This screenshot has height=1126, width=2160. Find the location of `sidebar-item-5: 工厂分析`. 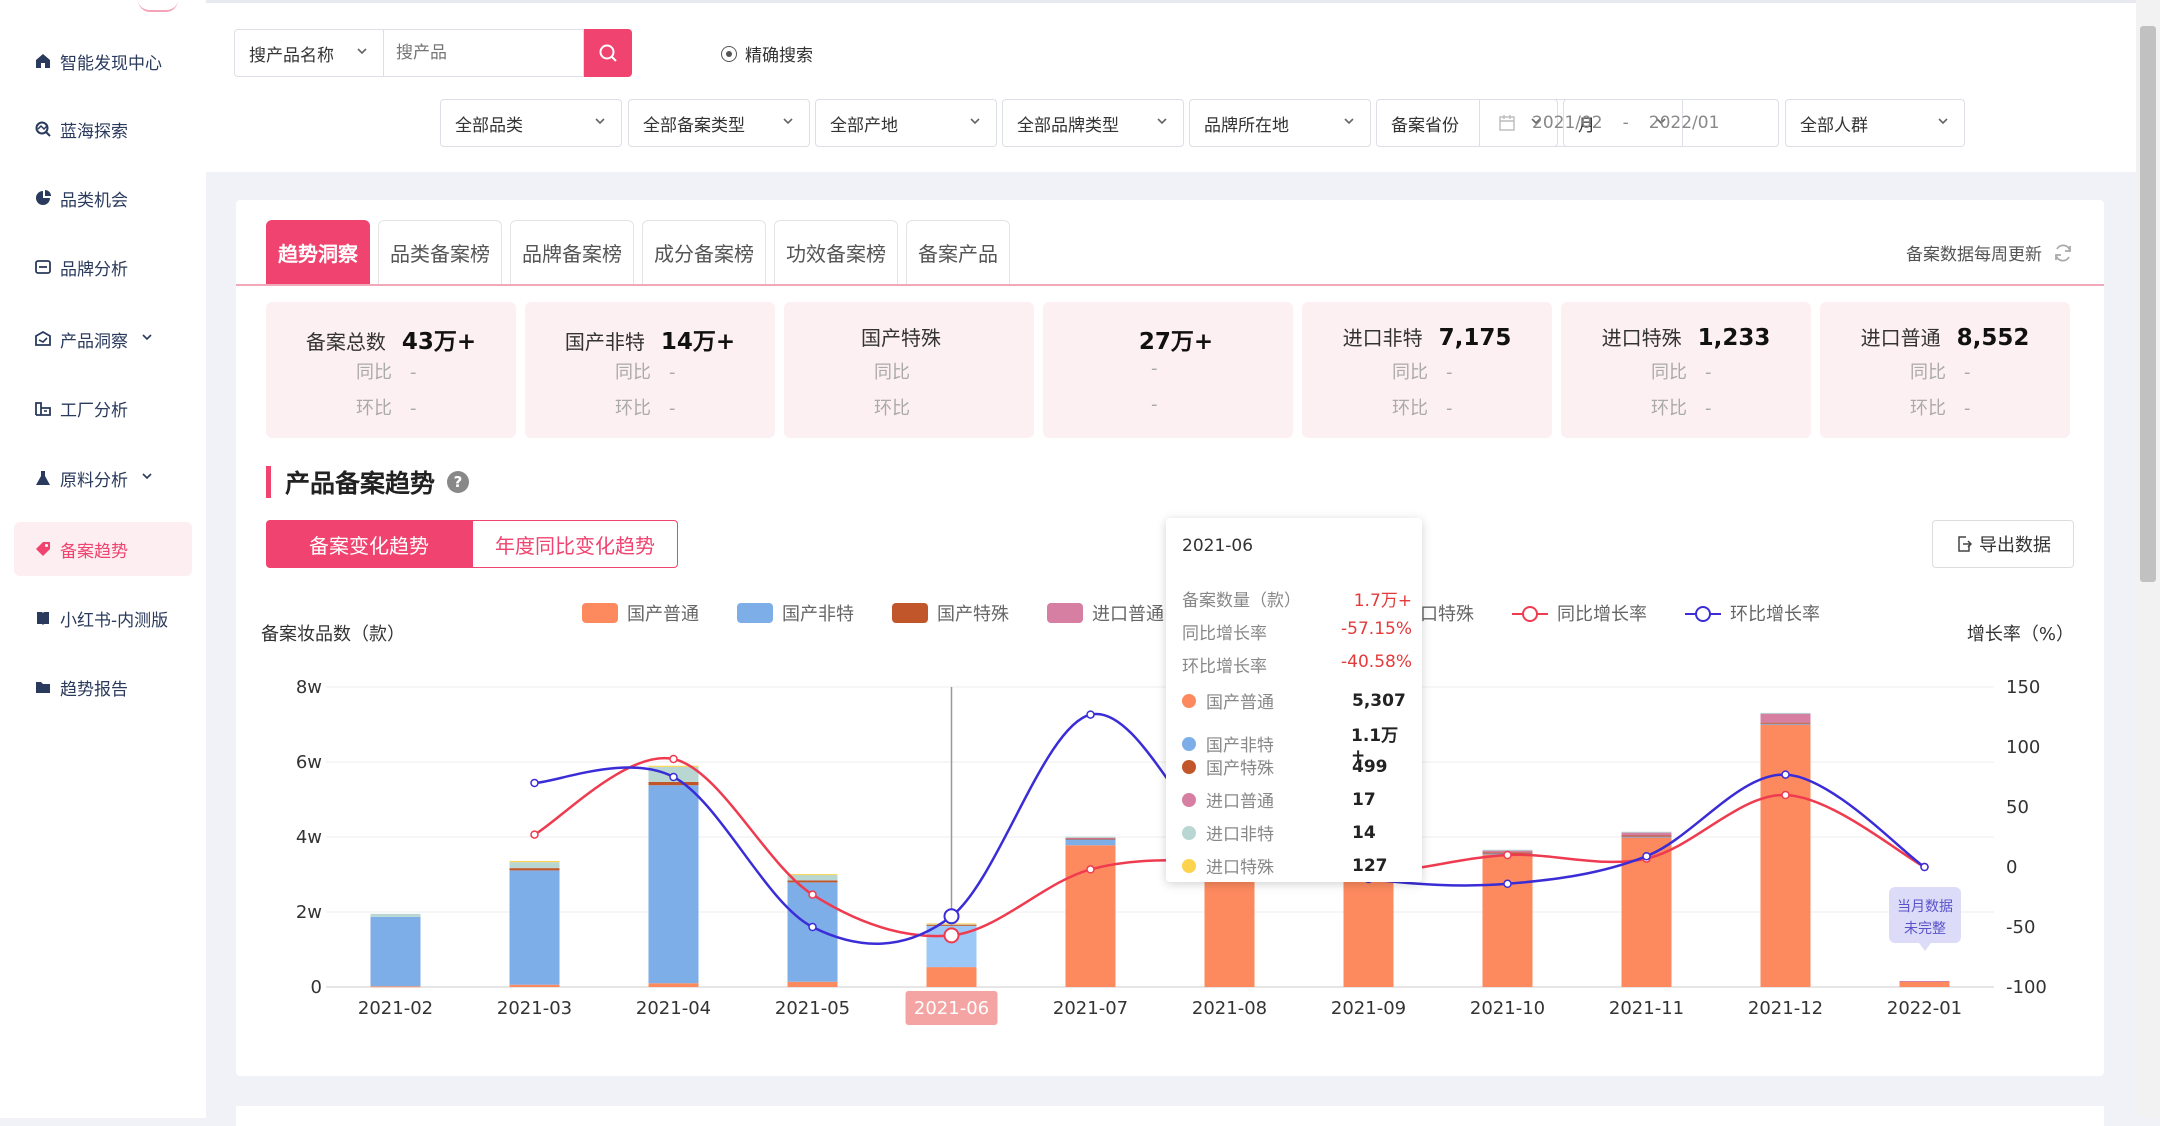

sidebar-item-5: 工厂分析 is located at coordinates (103, 408).